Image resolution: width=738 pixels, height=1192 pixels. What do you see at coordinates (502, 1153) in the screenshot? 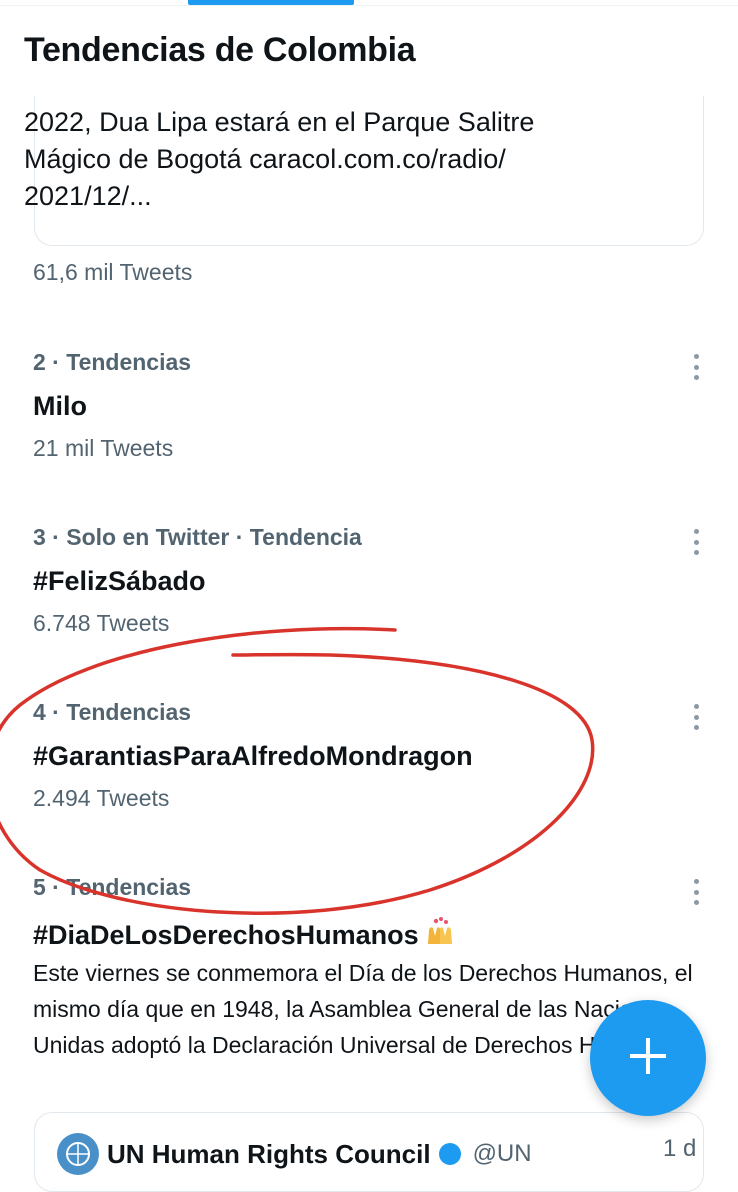
I see `quoted-author-handle: @UN` at bounding box center [502, 1153].